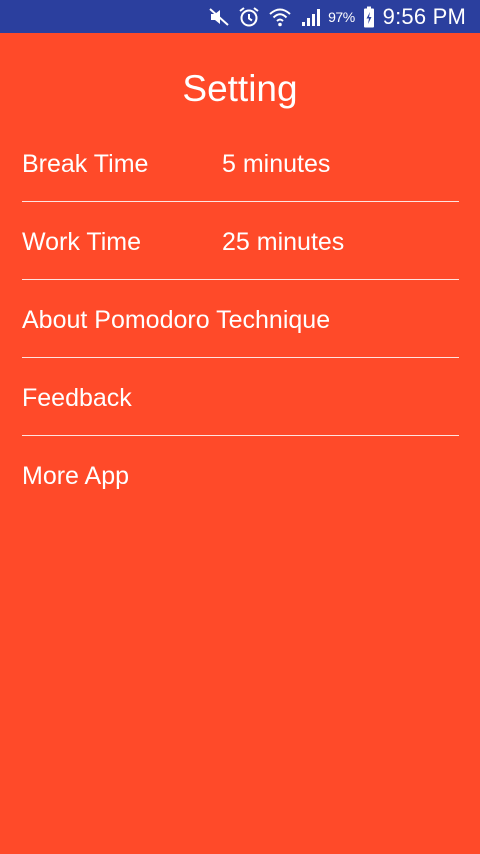 This screenshot has width=480, height=854. I want to click on setting-label: About Pomodoro Technique, so click(176, 320).